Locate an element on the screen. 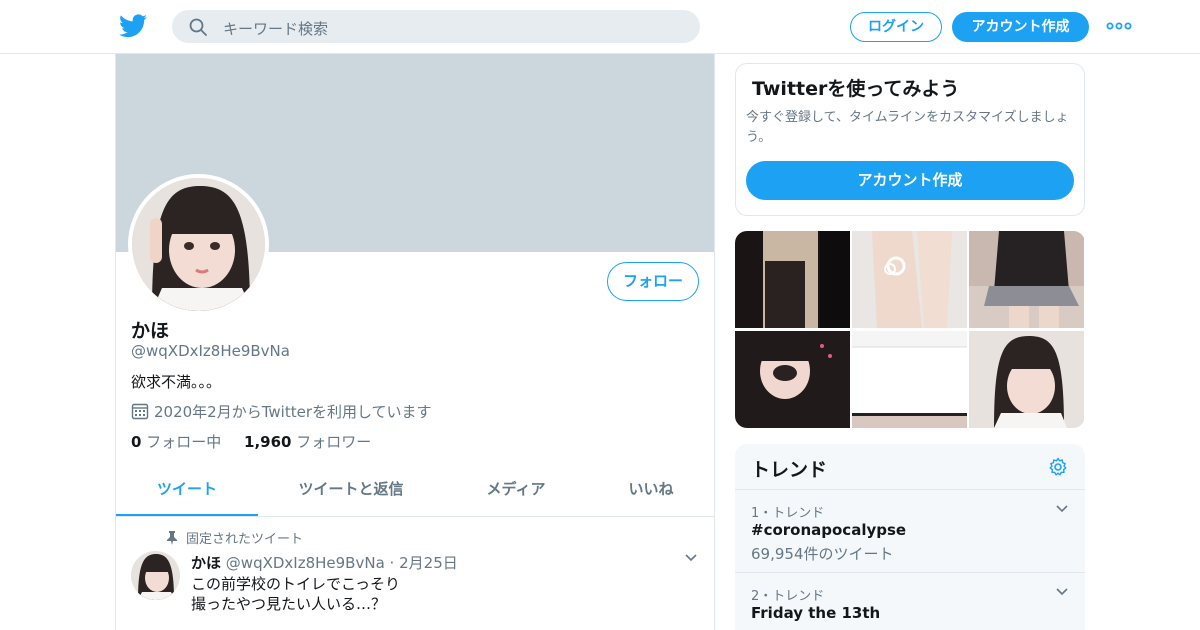  trend-name: Friday the 13th is located at coordinates (815, 613).